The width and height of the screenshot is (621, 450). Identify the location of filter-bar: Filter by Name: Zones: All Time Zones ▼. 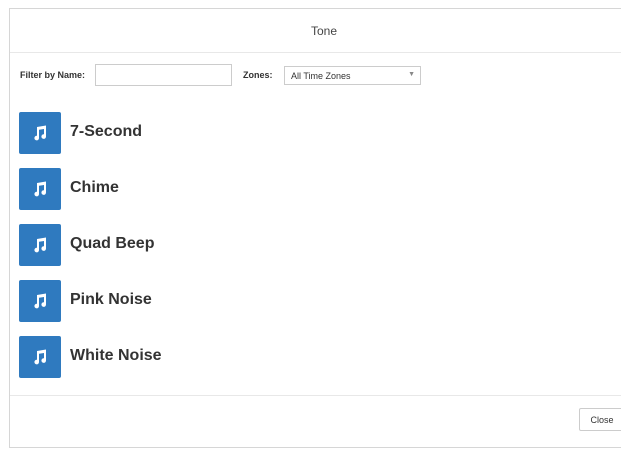
(315, 76).